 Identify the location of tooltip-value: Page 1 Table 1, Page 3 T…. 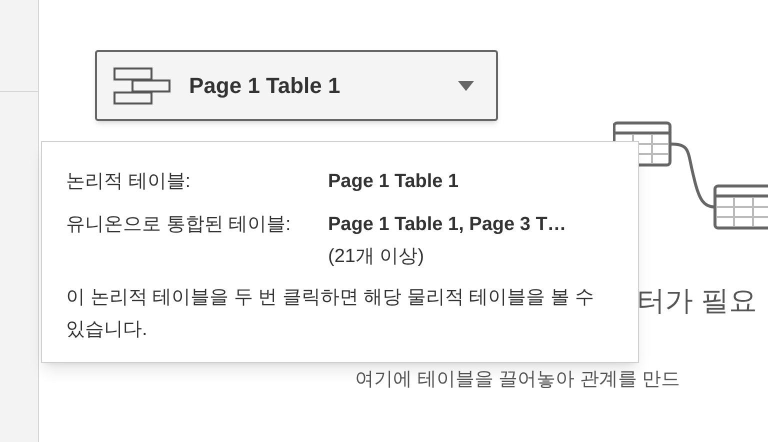
(447, 224).